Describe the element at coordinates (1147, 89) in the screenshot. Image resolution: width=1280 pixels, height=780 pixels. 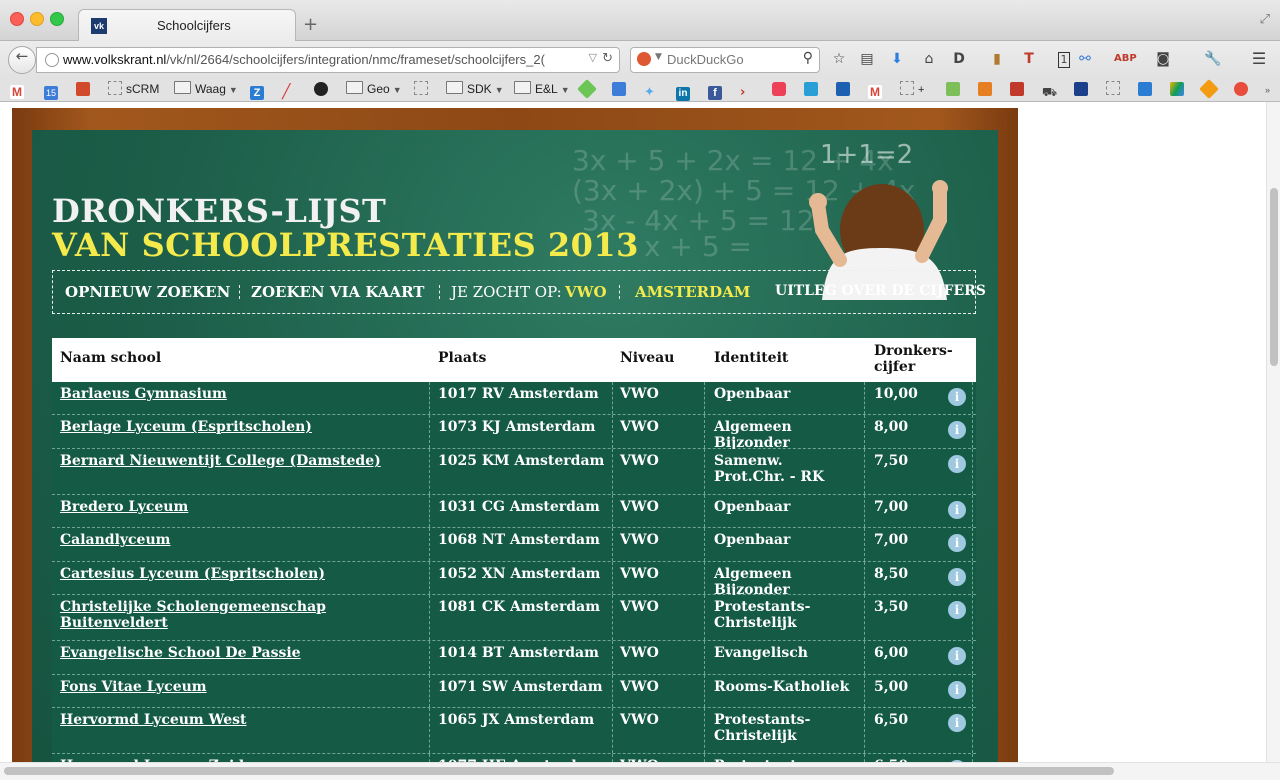
I see `bookmark-edit` at that location.